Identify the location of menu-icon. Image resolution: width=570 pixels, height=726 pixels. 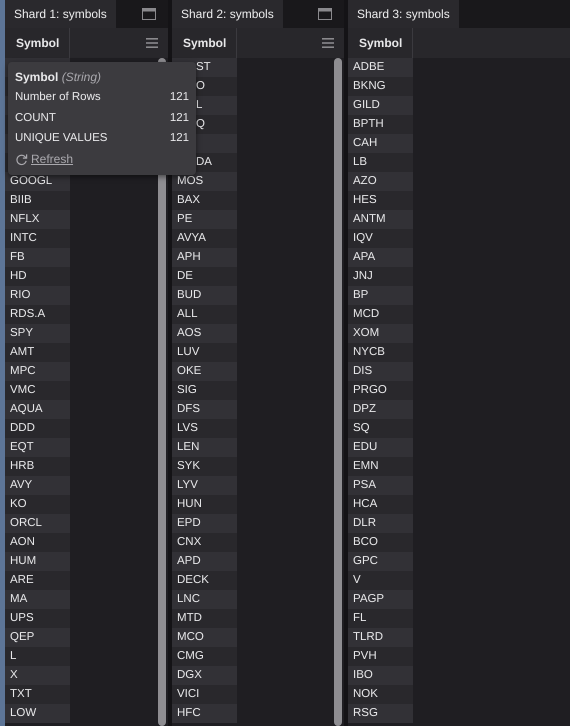
(328, 43).